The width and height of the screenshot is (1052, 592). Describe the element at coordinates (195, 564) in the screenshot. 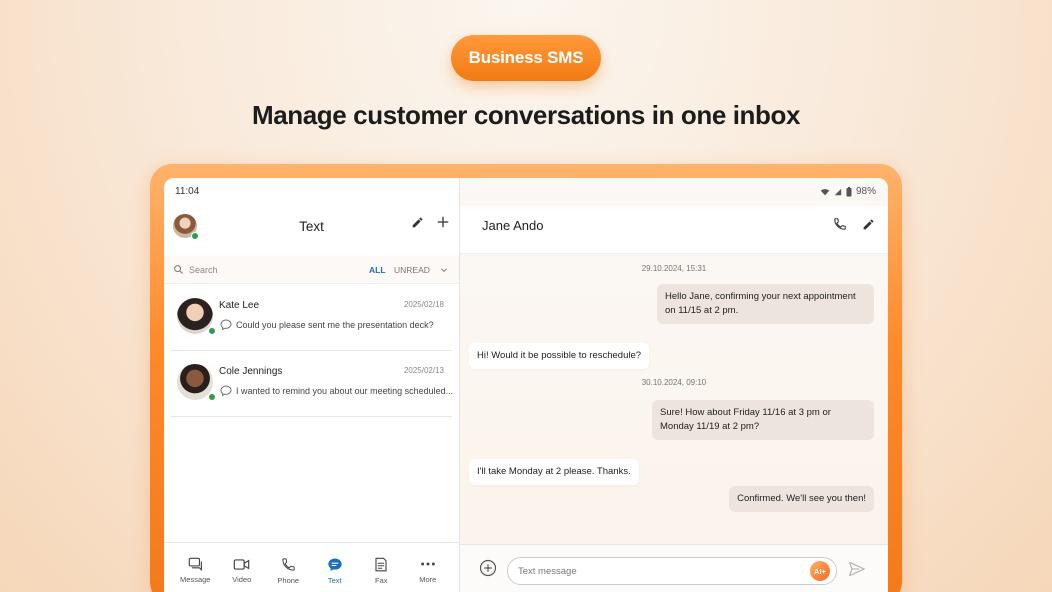

I see `message-icon` at that location.